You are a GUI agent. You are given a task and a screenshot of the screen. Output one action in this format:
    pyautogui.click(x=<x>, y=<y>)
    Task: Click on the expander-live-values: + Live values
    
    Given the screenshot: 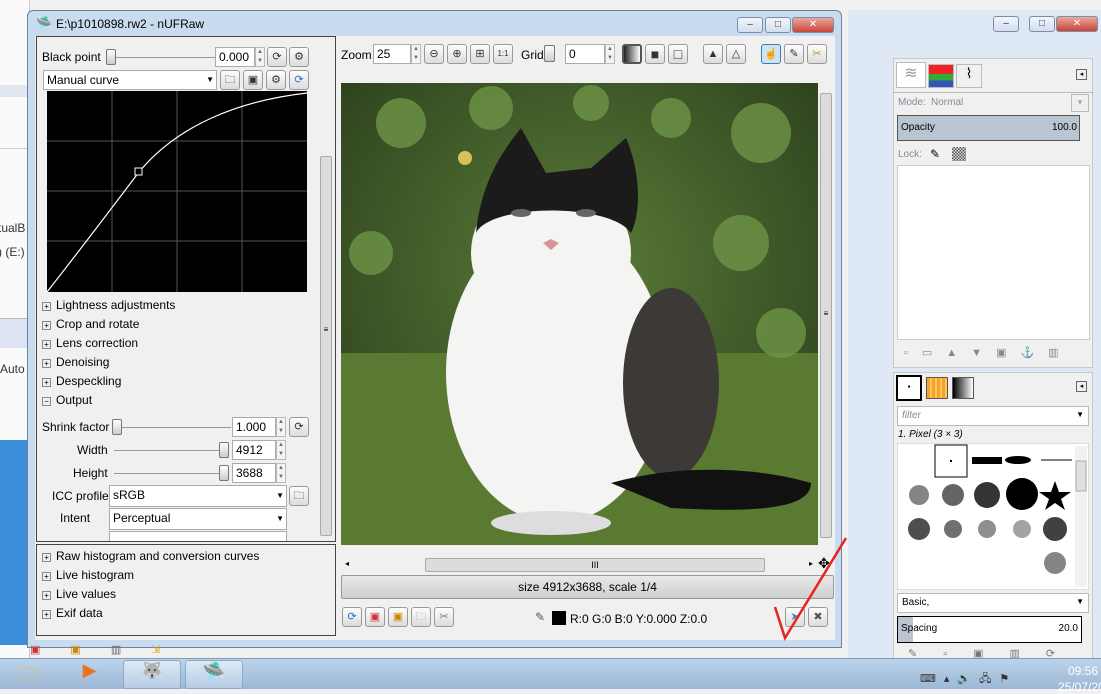 What is the action you would take?
    pyautogui.click(x=186, y=594)
    